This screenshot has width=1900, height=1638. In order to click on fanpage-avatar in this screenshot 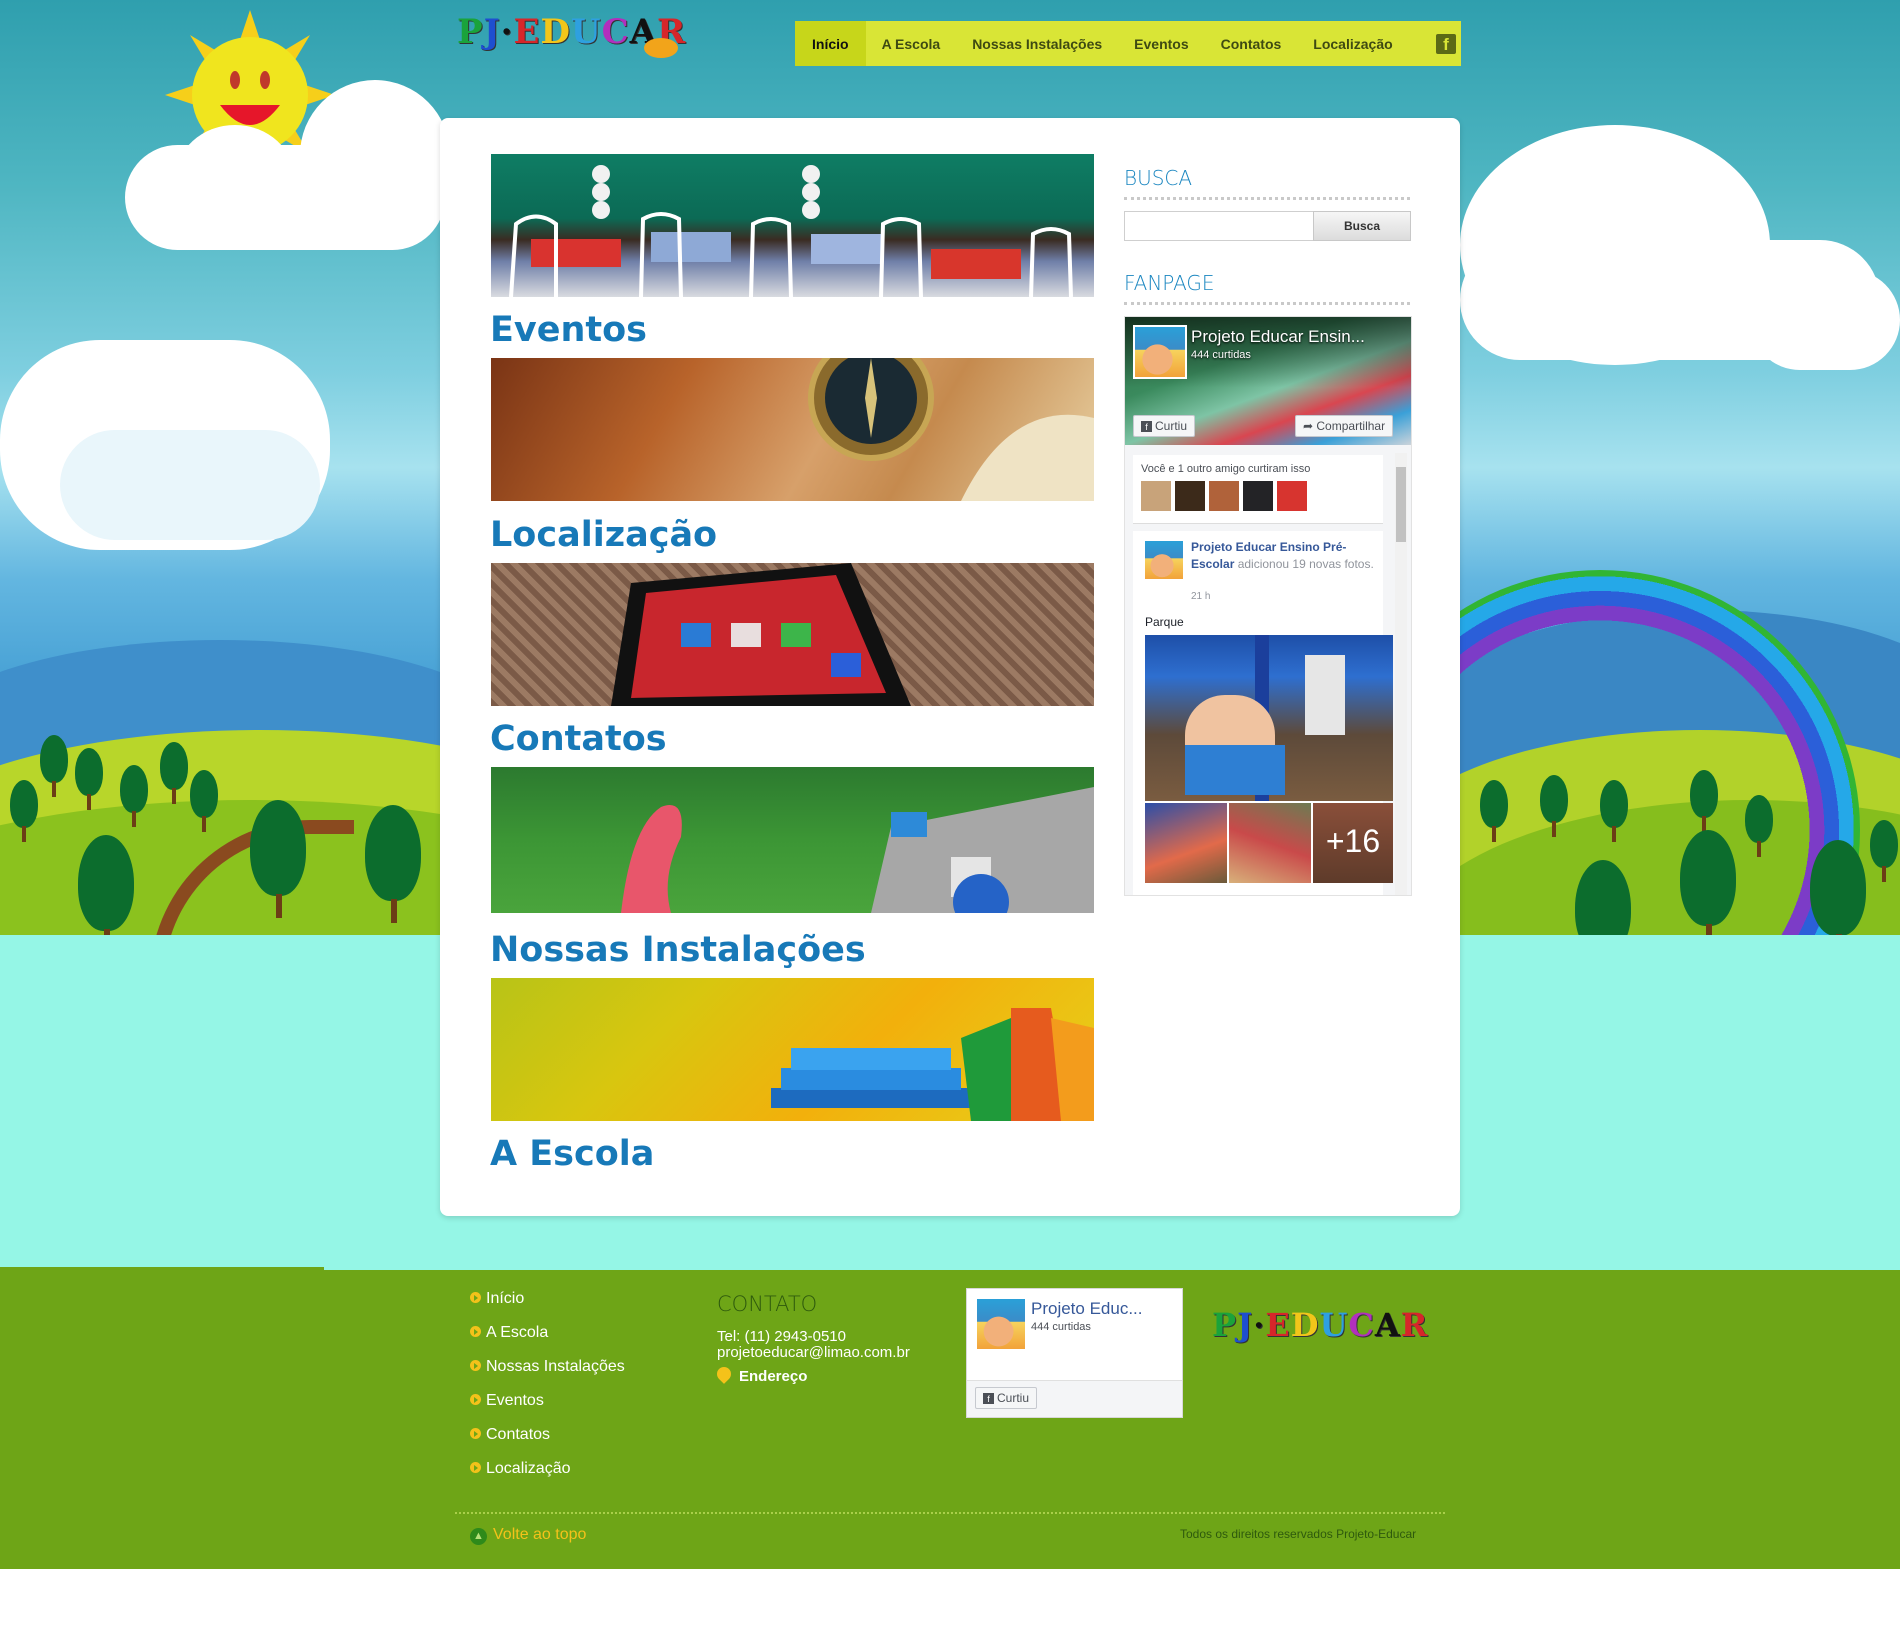, I will do `click(1160, 352)`.